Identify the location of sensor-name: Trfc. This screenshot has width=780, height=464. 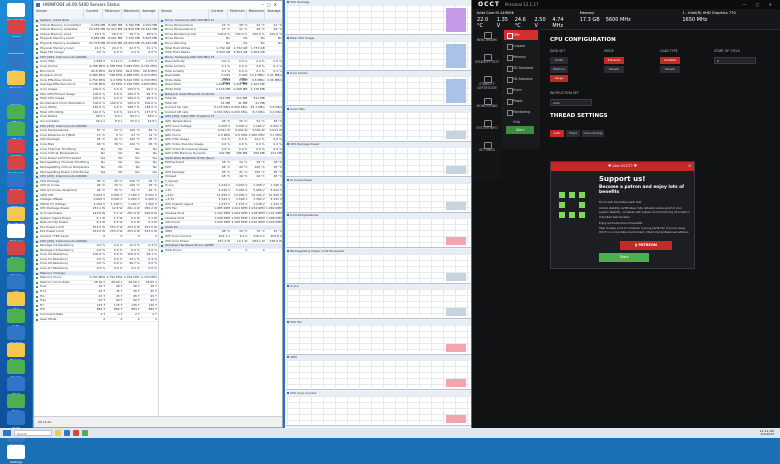
(61, 310).